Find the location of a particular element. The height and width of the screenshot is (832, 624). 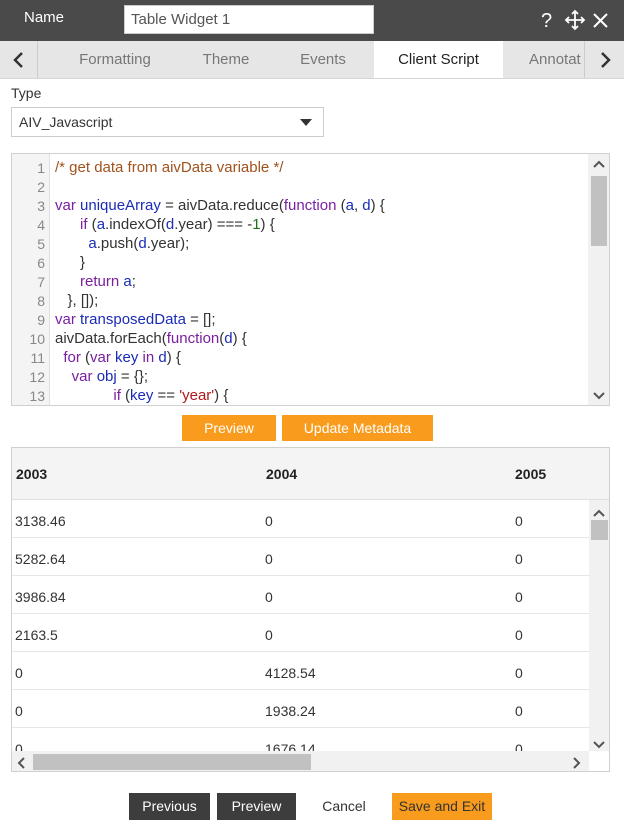

code-line: var transposedData = []; is located at coordinates (135, 319).